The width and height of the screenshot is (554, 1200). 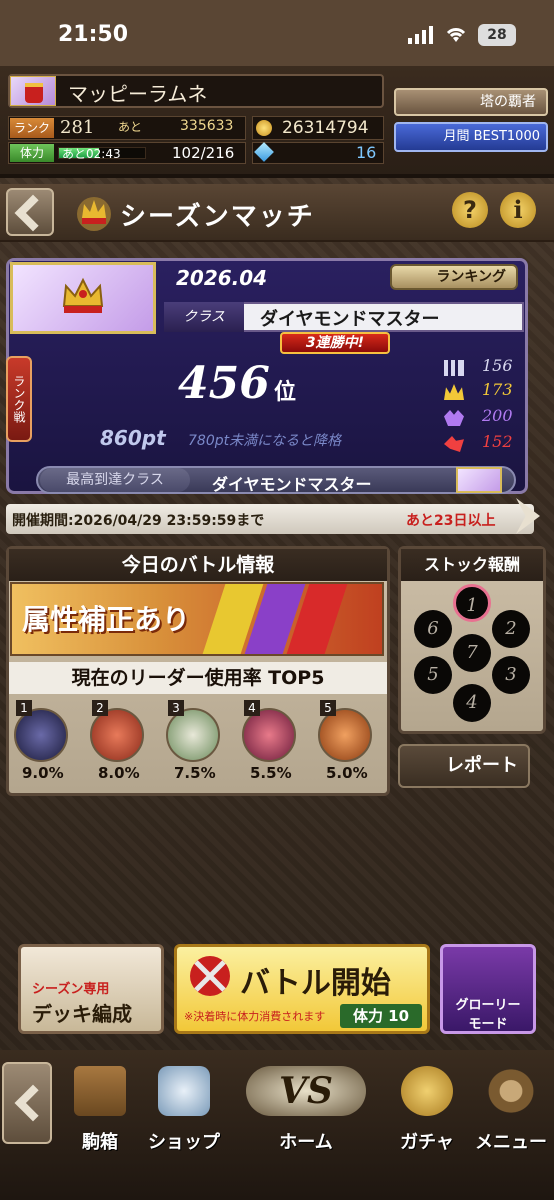 What do you see at coordinates (71, 989) in the screenshot?
I see `deck-edit-subtitle: シーズン専用` at bounding box center [71, 989].